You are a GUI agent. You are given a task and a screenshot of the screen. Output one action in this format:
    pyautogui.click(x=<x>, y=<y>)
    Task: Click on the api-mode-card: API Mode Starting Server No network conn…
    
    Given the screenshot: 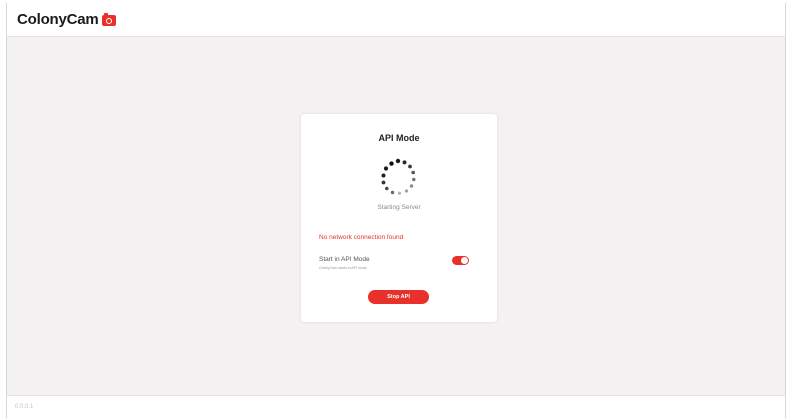 What is the action you would take?
    pyautogui.click(x=399, y=218)
    